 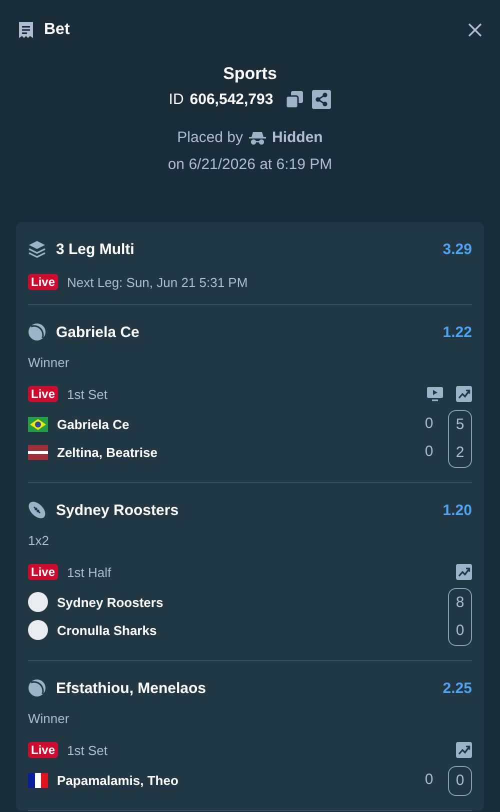 I want to click on layers-icon, so click(x=37, y=249).